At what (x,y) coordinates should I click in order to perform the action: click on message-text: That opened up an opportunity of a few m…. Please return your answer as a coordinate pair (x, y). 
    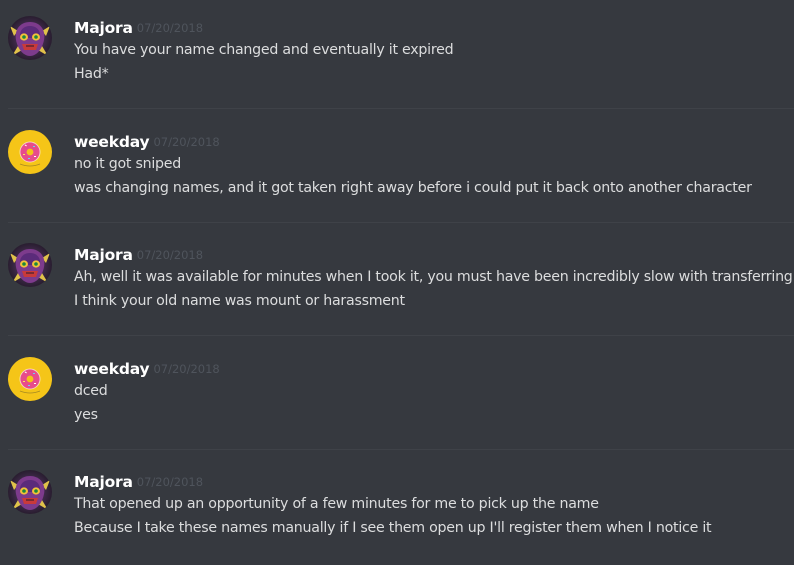
    Looking at the image, I should click on (336, 504).